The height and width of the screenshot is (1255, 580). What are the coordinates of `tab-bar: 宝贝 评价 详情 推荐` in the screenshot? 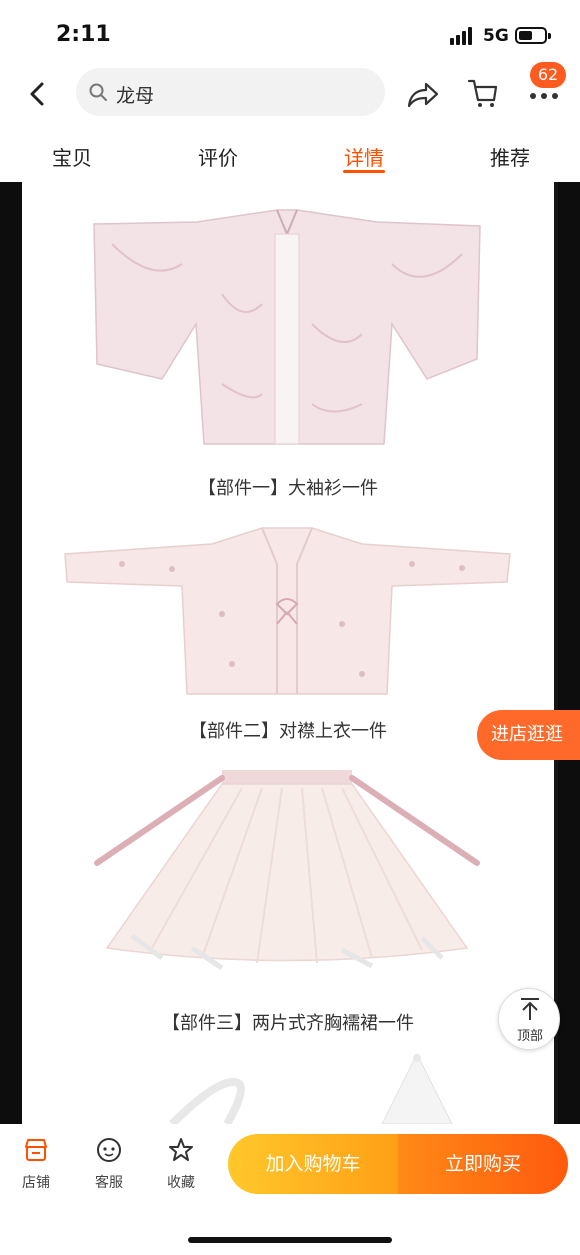 It's located at (290, 156).